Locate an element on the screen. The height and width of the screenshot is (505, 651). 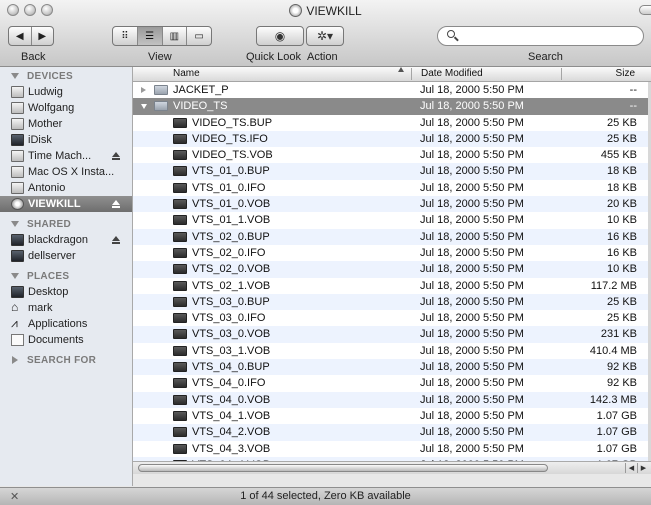
file-row: VTS_02_0.VOB Jul 18, 2000 5:50 PM 10 KB is located at coordinates (392, 269).